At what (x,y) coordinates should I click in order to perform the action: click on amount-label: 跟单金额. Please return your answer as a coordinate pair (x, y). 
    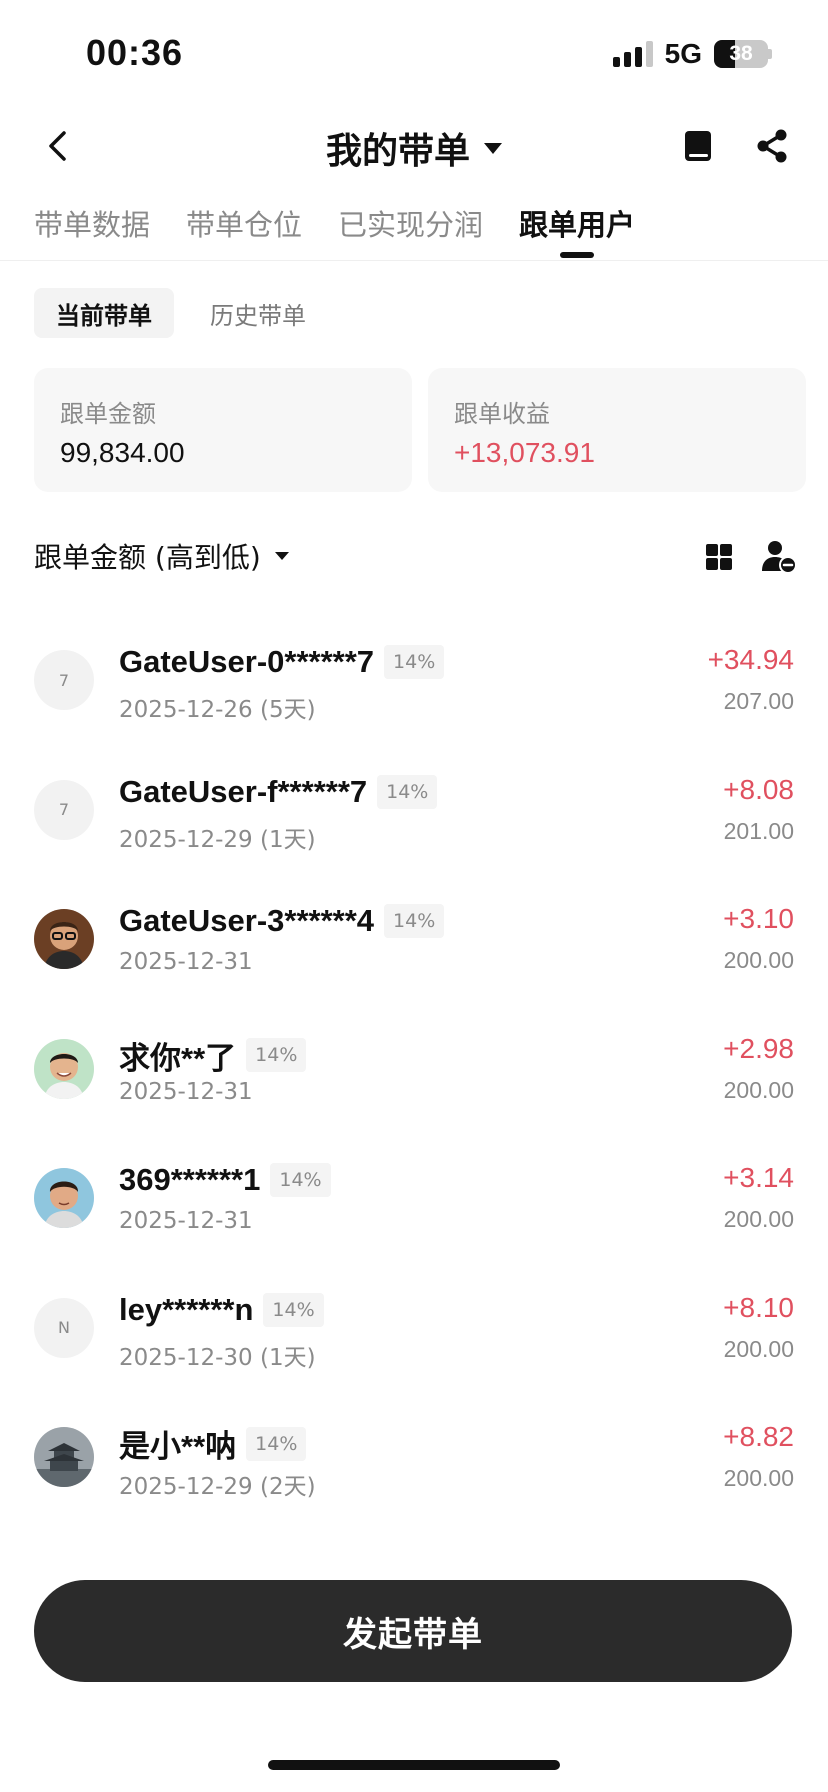
    Looking at the image, I should click on (108, 414).